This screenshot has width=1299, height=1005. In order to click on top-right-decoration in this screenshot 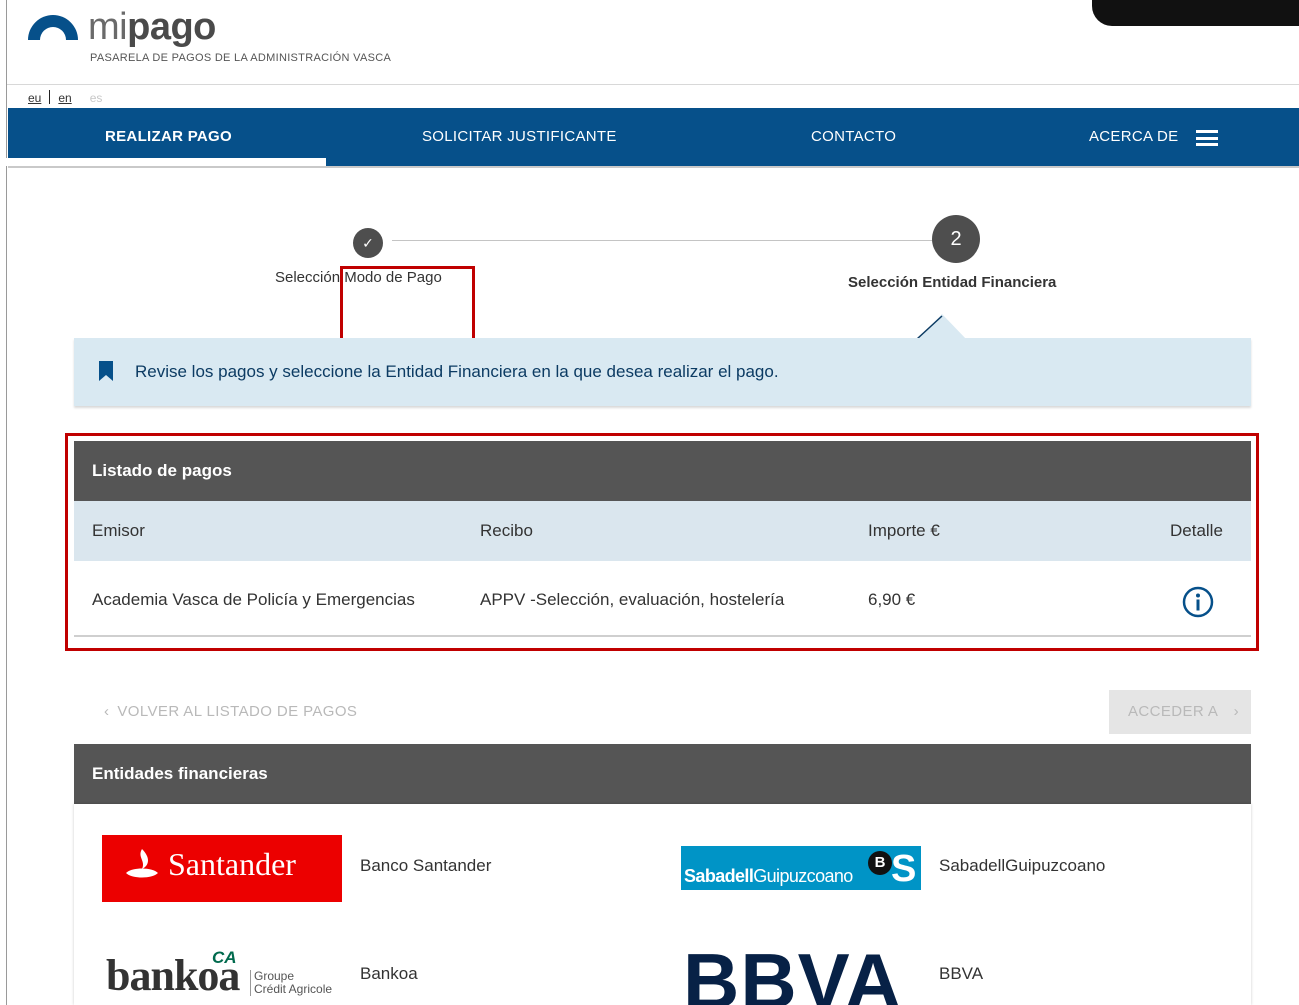, I will do `click(1195, 13)`.